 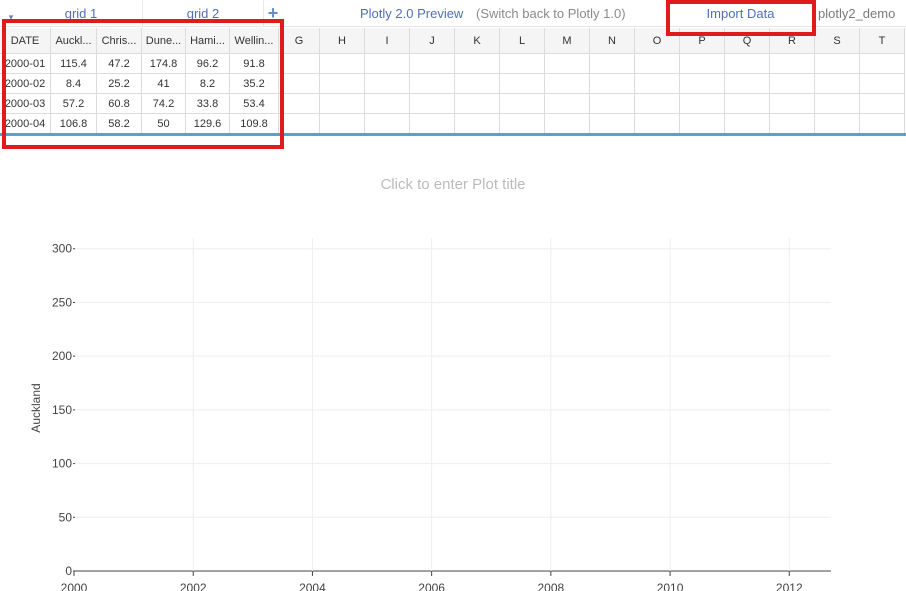 I want to click on y-tick-label: 0, so click(x=68, y=571).